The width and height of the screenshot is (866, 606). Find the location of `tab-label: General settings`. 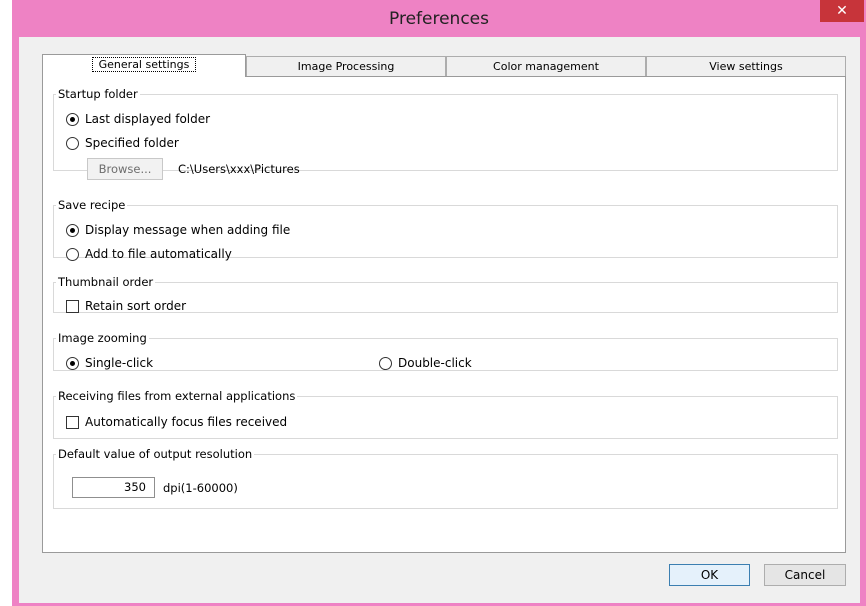

tab-label: General settings is located at coordinates (144, 64).